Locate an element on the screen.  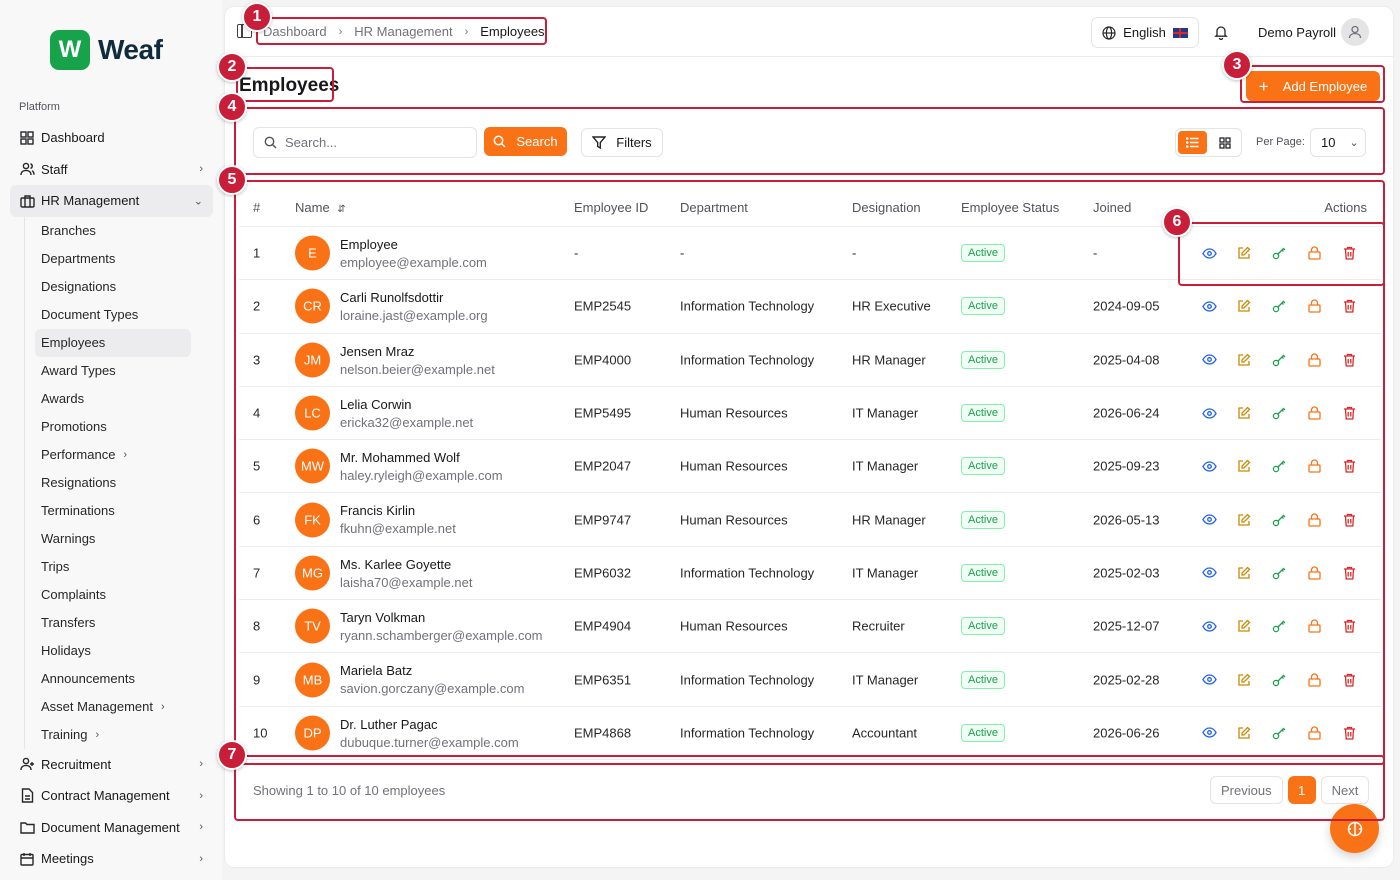
employee-name: Taryn Volkman is located at coordinates (441, 617).